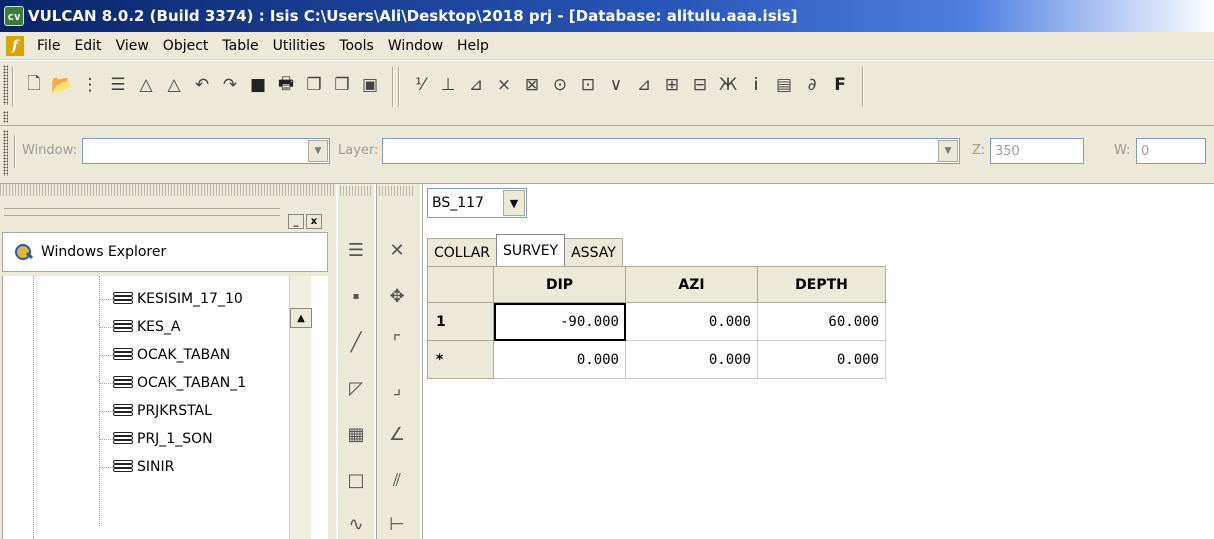  What do you see at coordinates (356, 524) in the screenshot?
I see `curve-icon: ∿` at bounding box center [356, 524].